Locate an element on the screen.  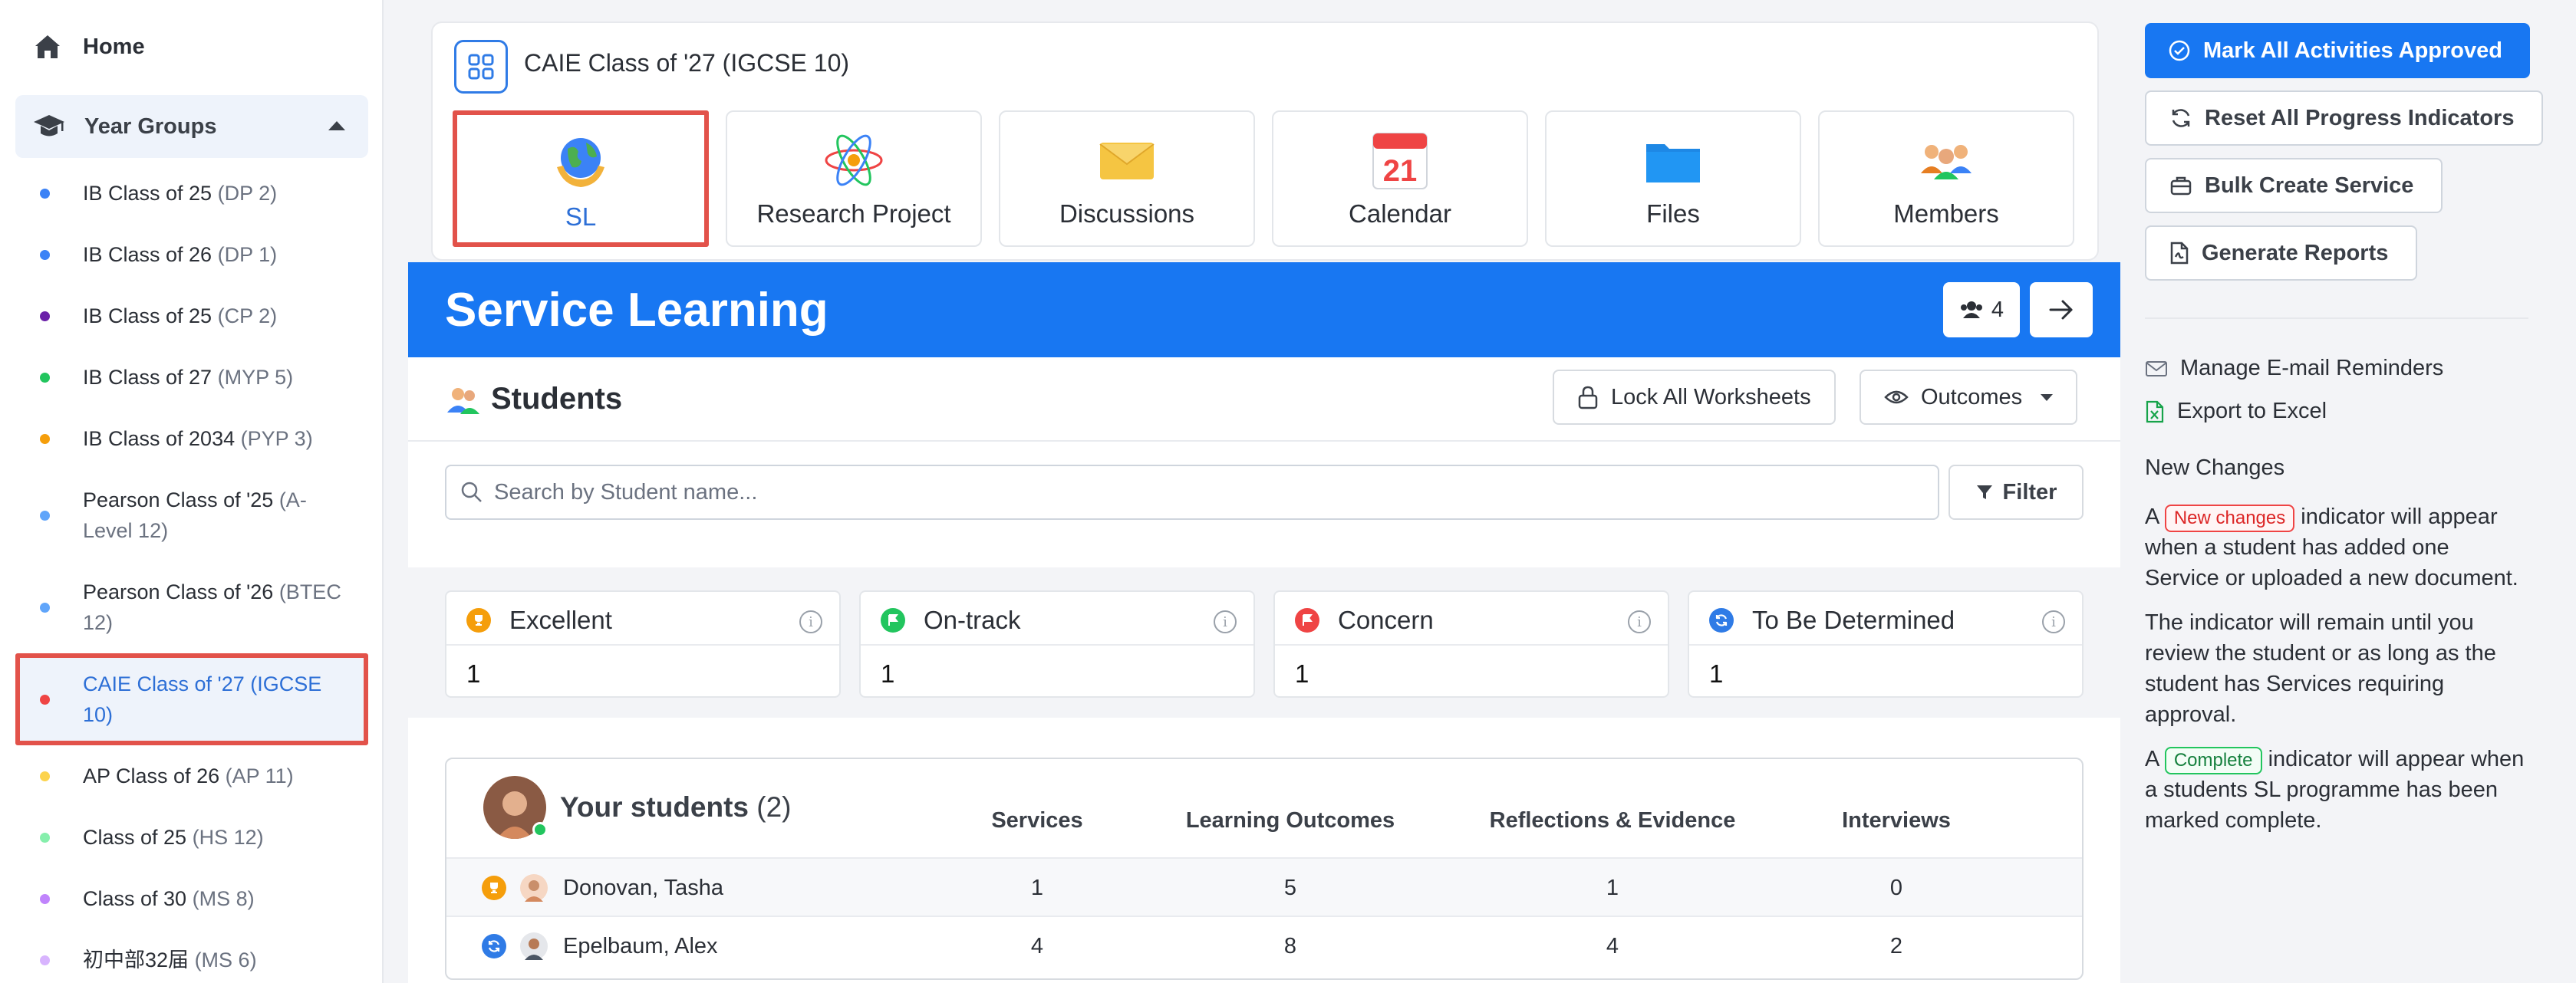
sidebar-item-home: Home is located at coordinates (88, 46).